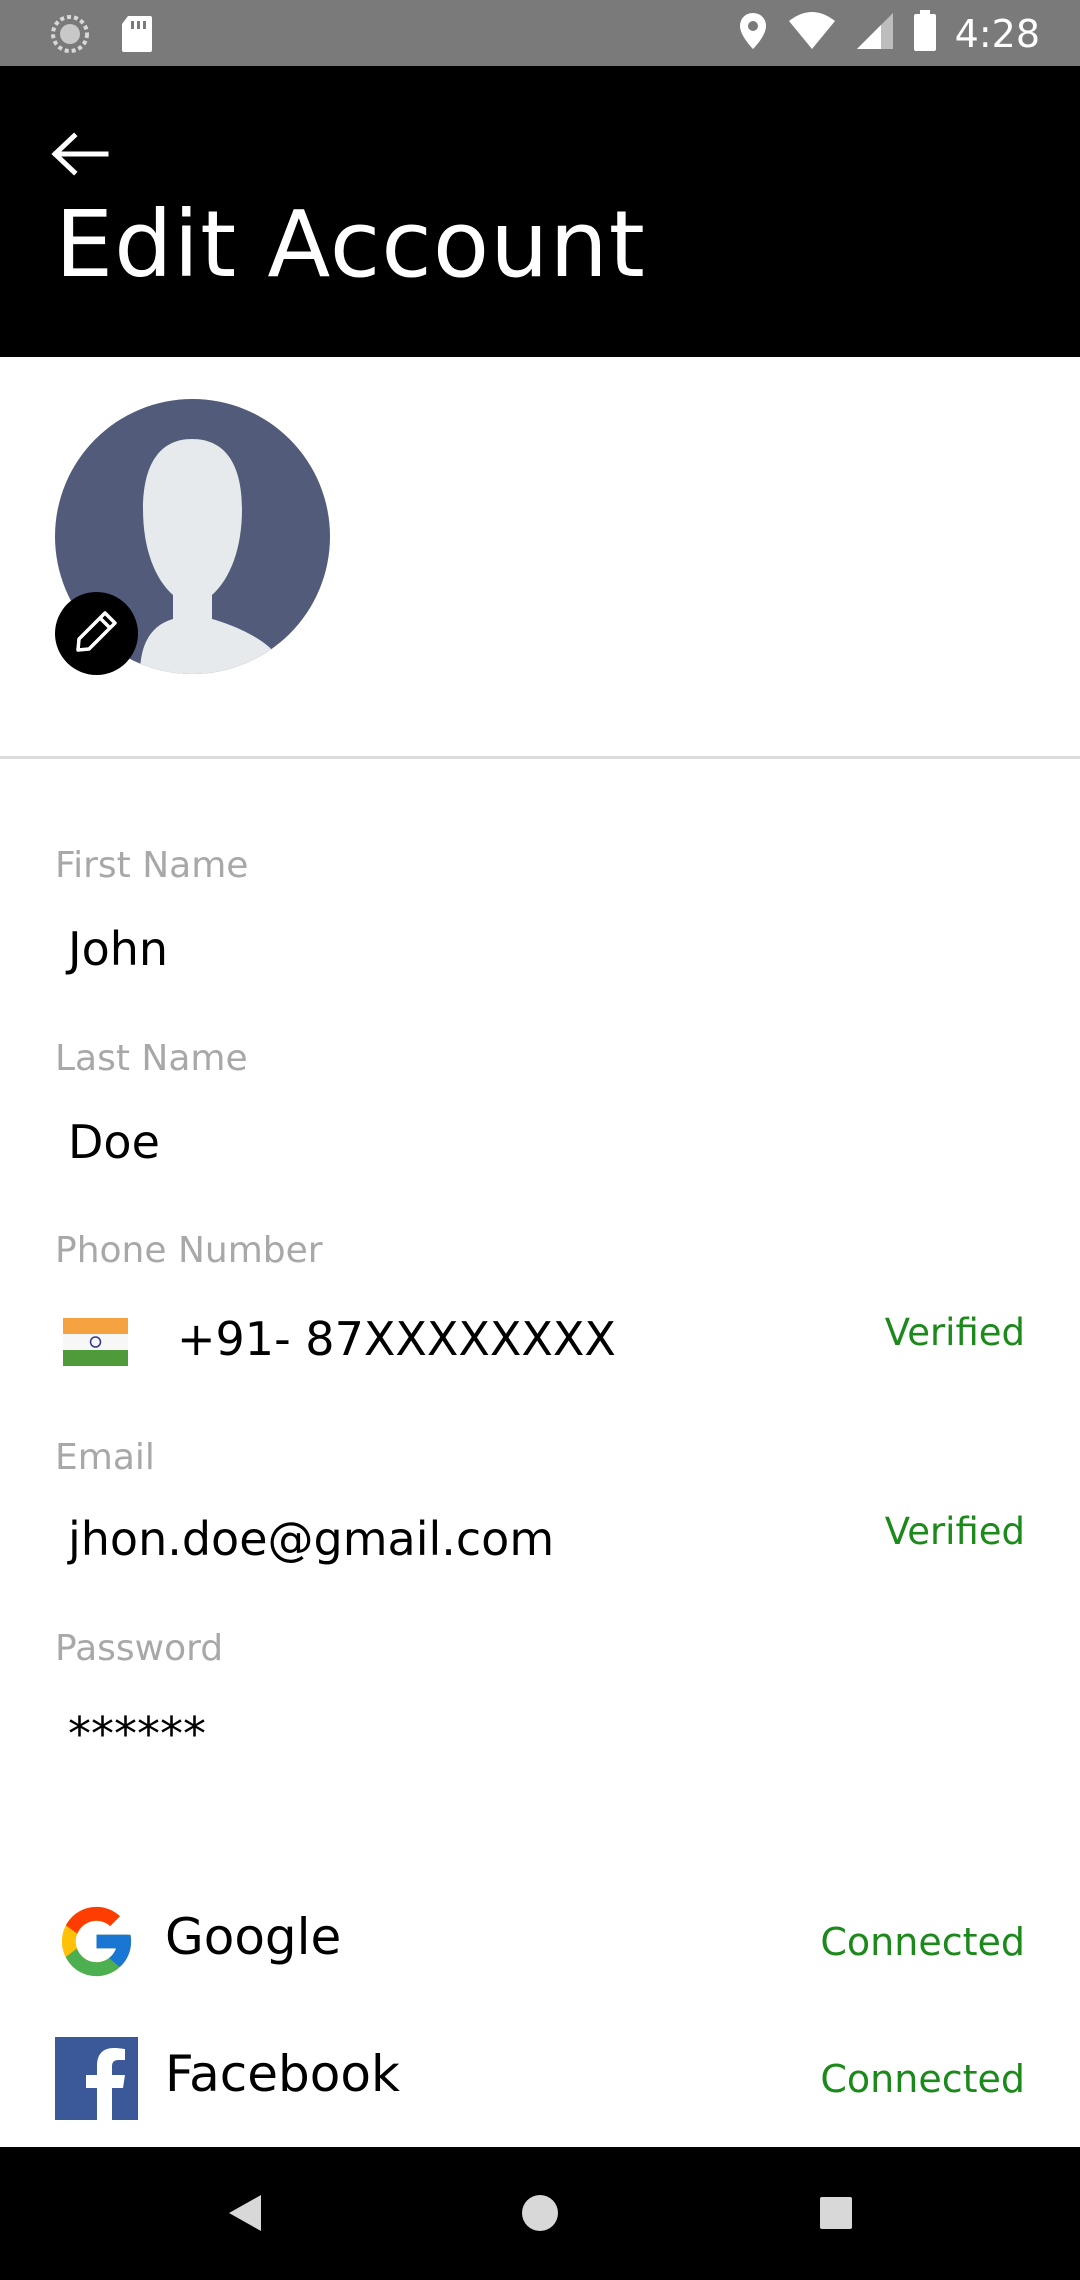 Image resolution: width=1080 pixels, height=2280 pixels. Describe the element at coordinates (540, 1950) in the screenshot. I see `google-connection-row: Google Connected` at that location.